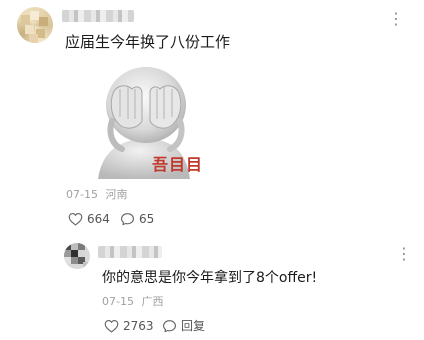  Describe the element at coordinates (138, 326) in the screenshot. I see `like-count: 2763` at that location.